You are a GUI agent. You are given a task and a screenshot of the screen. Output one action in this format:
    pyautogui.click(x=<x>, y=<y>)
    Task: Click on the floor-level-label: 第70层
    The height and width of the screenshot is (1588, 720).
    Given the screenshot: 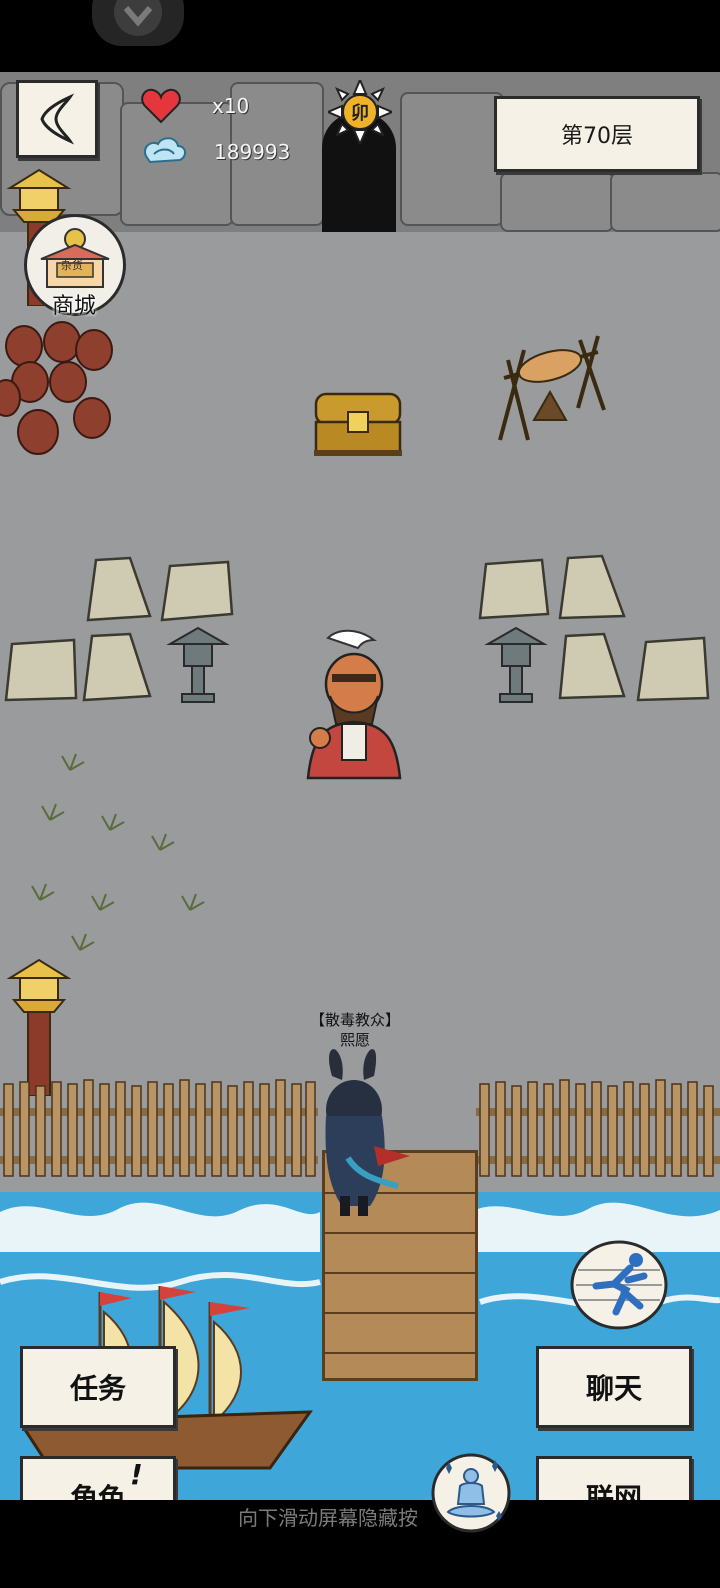 What is the action you would take?
    pyautogui.click(x=597, y=134)
    